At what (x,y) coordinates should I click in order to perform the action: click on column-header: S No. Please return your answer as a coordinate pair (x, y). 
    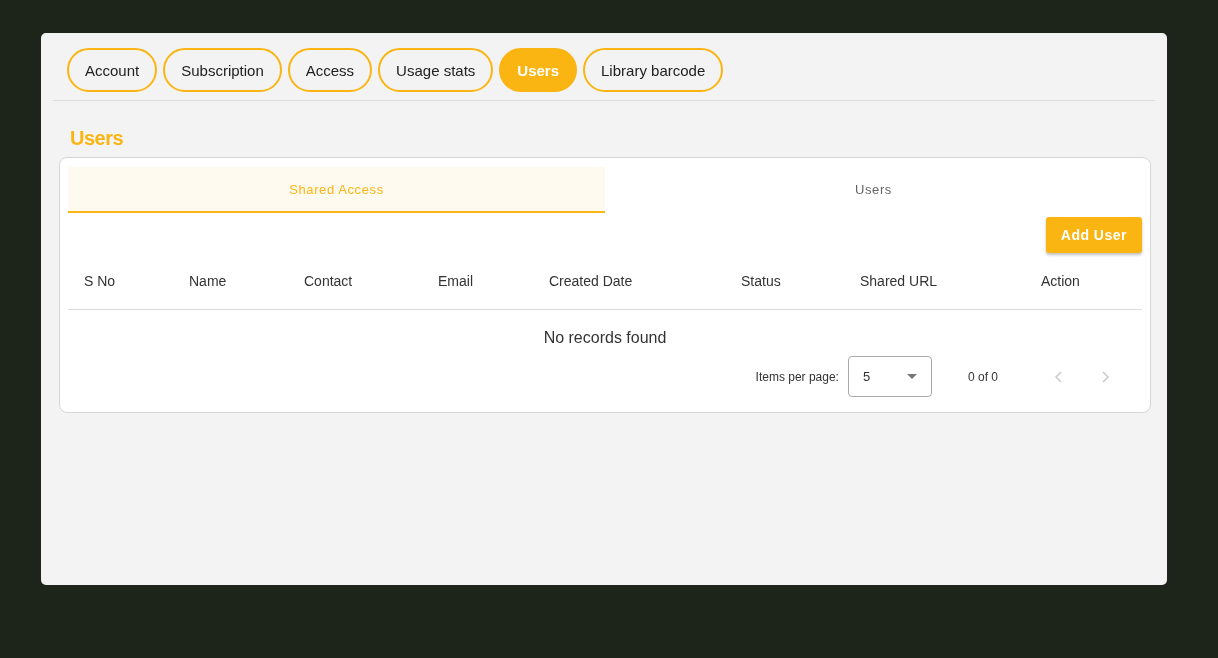
    Looking at the image, I should click on (100, 281).